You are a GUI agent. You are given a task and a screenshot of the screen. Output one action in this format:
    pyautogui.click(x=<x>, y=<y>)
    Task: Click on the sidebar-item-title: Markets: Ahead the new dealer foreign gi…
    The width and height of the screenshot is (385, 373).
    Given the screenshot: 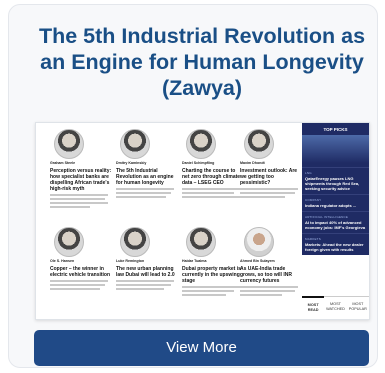 What is the action you would take?
    pyautogui.click(x=334, y=247)
    